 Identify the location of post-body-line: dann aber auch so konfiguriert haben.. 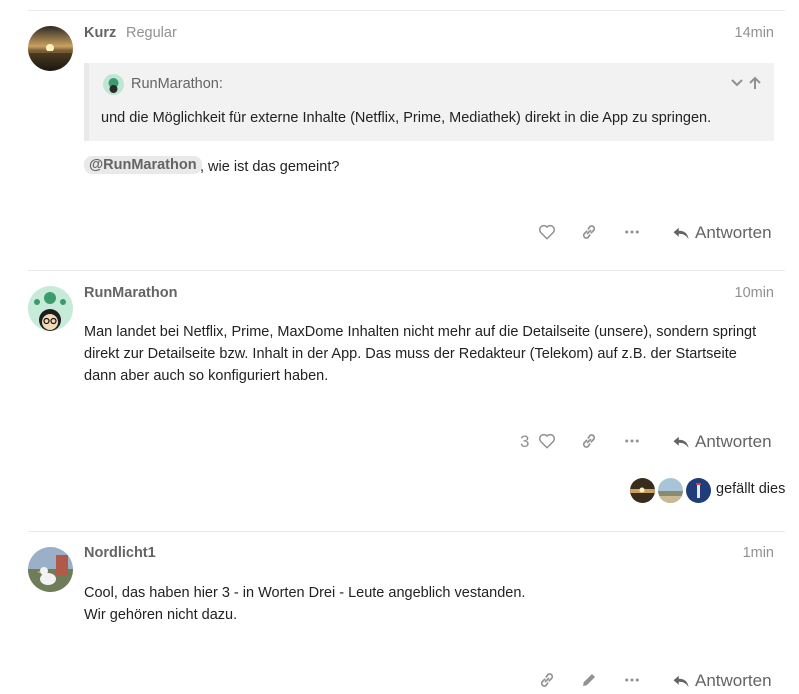
(206, 376).